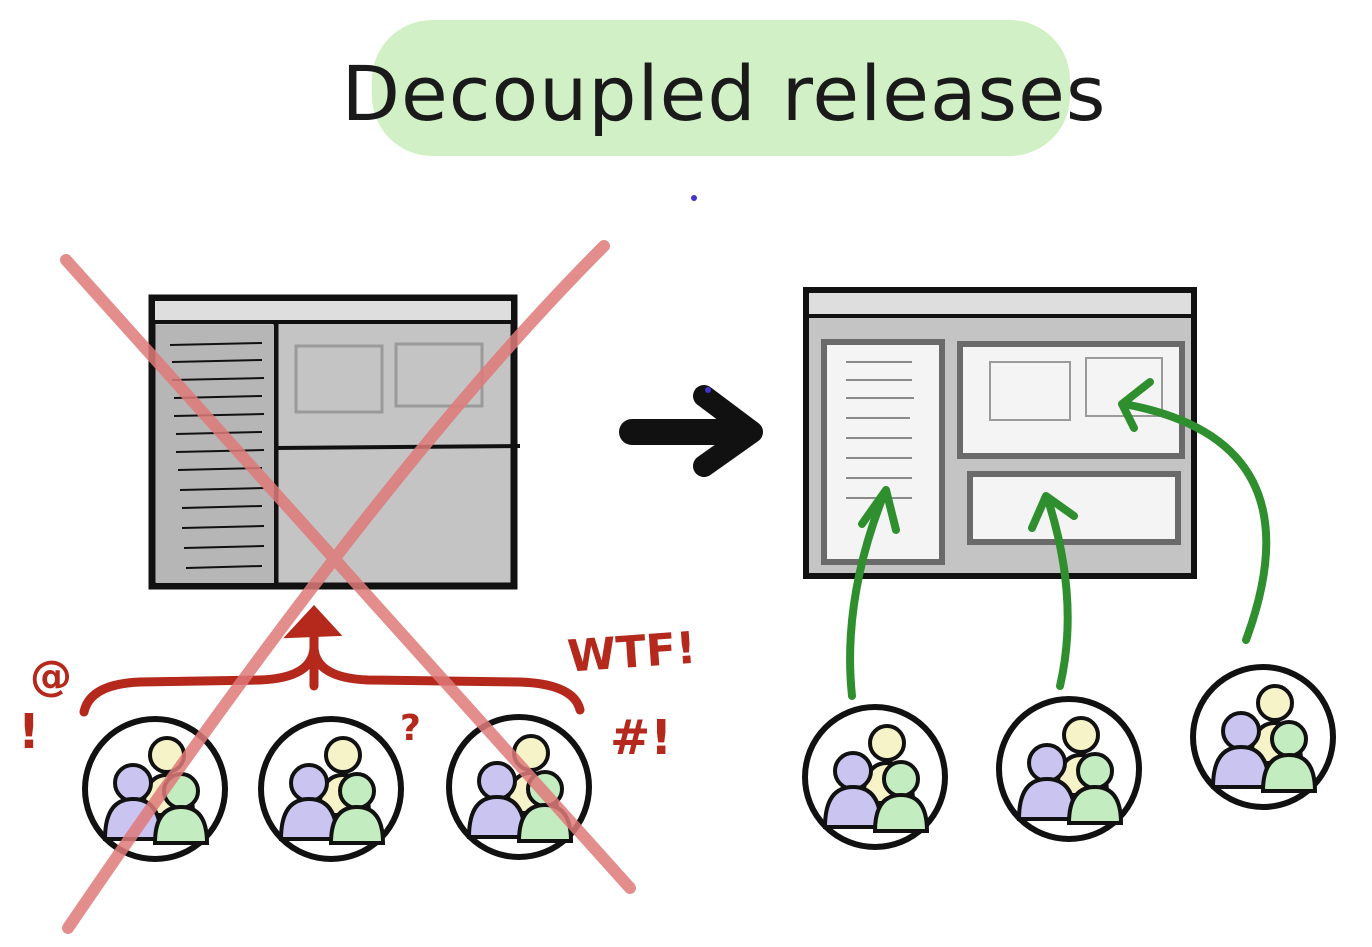 Image resolution: width=1372 pixels, height=947 pixels. What do you see at coordinates (691, 336) in the screenshot?
I see `big-arrow-right-icon` at bounding box center [691, 336].